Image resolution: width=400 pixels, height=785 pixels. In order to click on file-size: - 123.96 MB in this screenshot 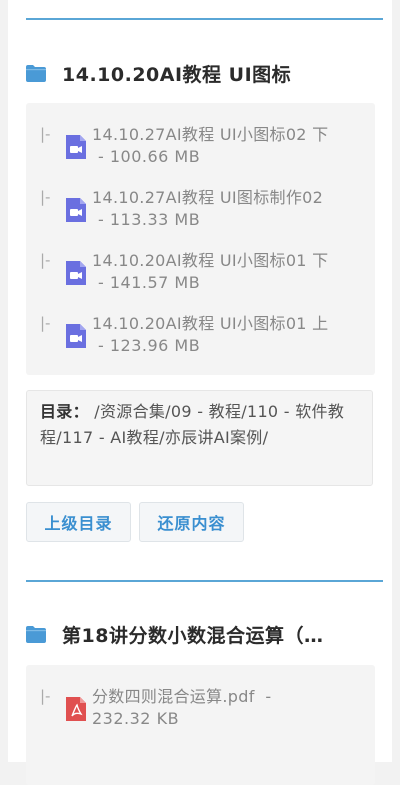, I will do `click(149, 345)`.